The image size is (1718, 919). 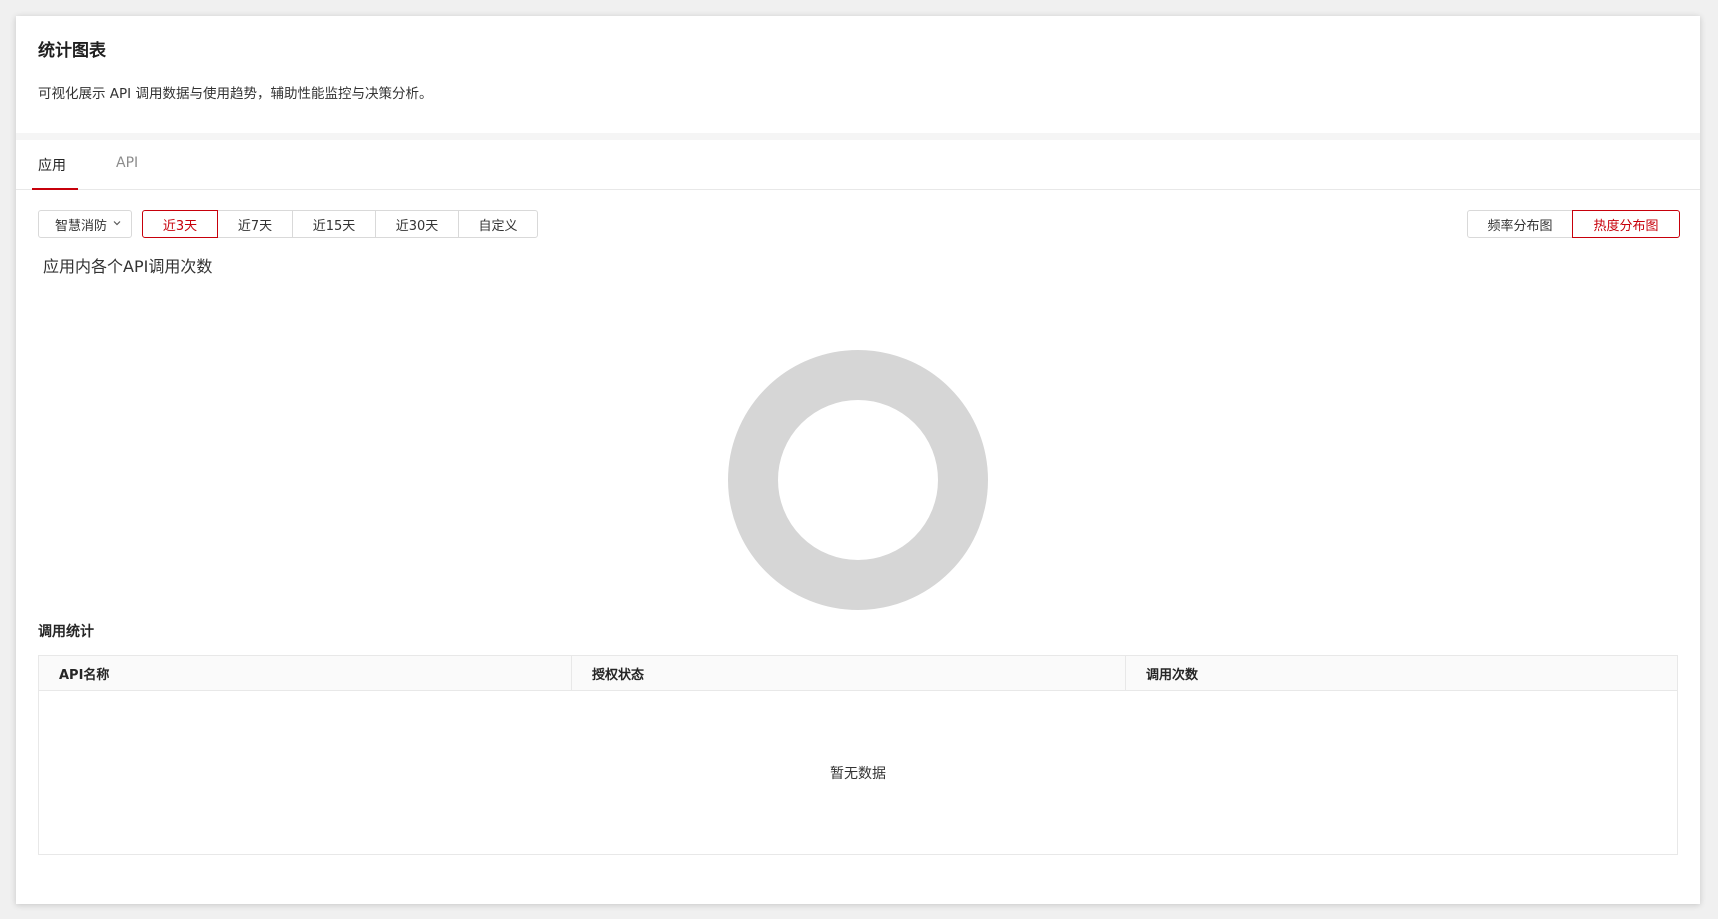 I want to click on page-title: 统计图表, so click(x=72, y=51).